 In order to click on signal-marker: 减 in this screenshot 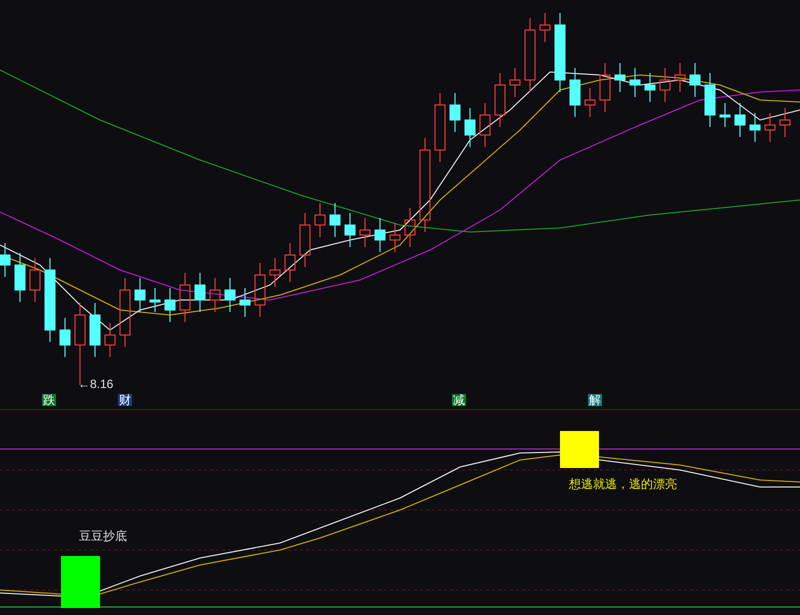, I will do `click(459, 400)`.